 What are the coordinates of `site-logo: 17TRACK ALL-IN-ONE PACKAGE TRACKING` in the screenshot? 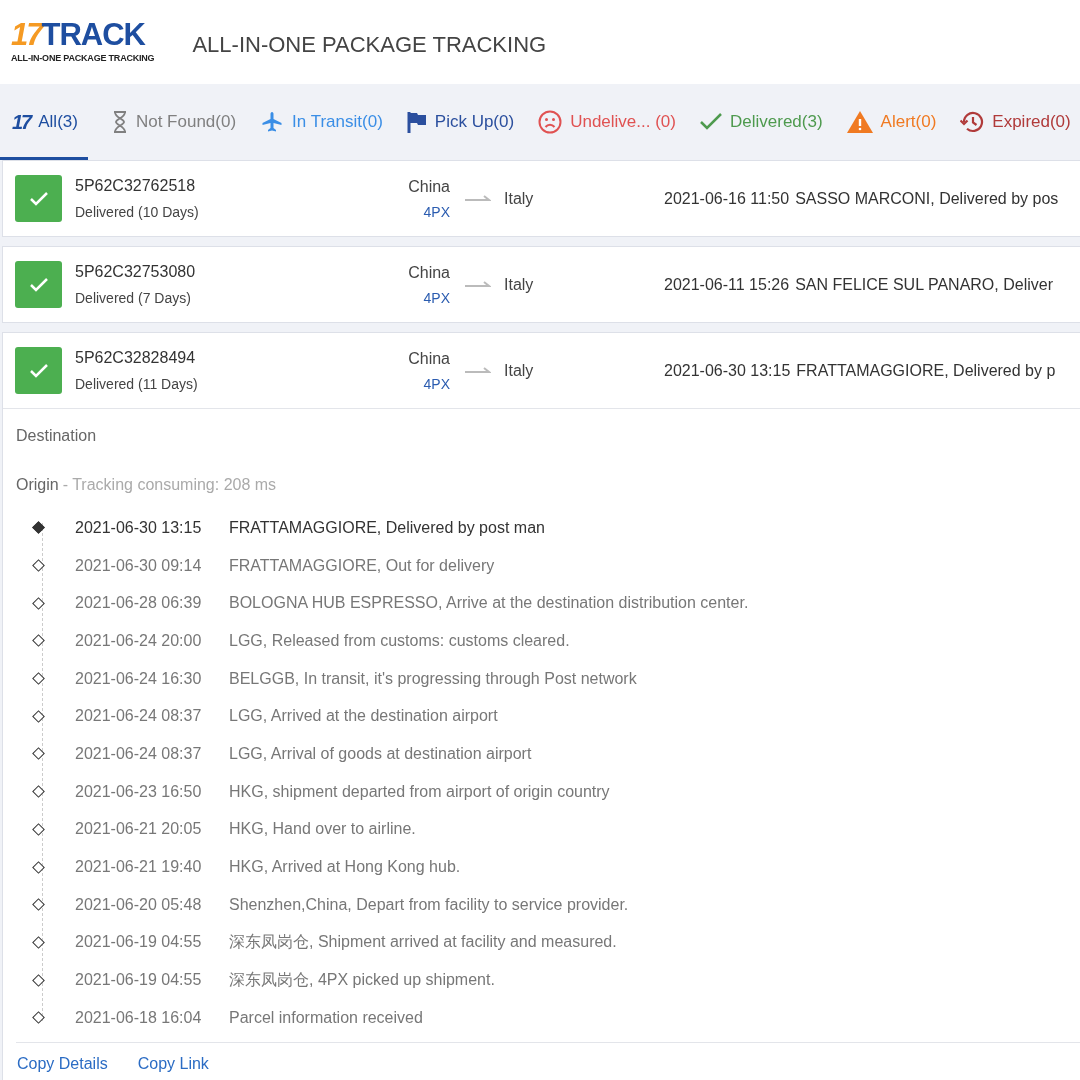 It's located at (83, 42).